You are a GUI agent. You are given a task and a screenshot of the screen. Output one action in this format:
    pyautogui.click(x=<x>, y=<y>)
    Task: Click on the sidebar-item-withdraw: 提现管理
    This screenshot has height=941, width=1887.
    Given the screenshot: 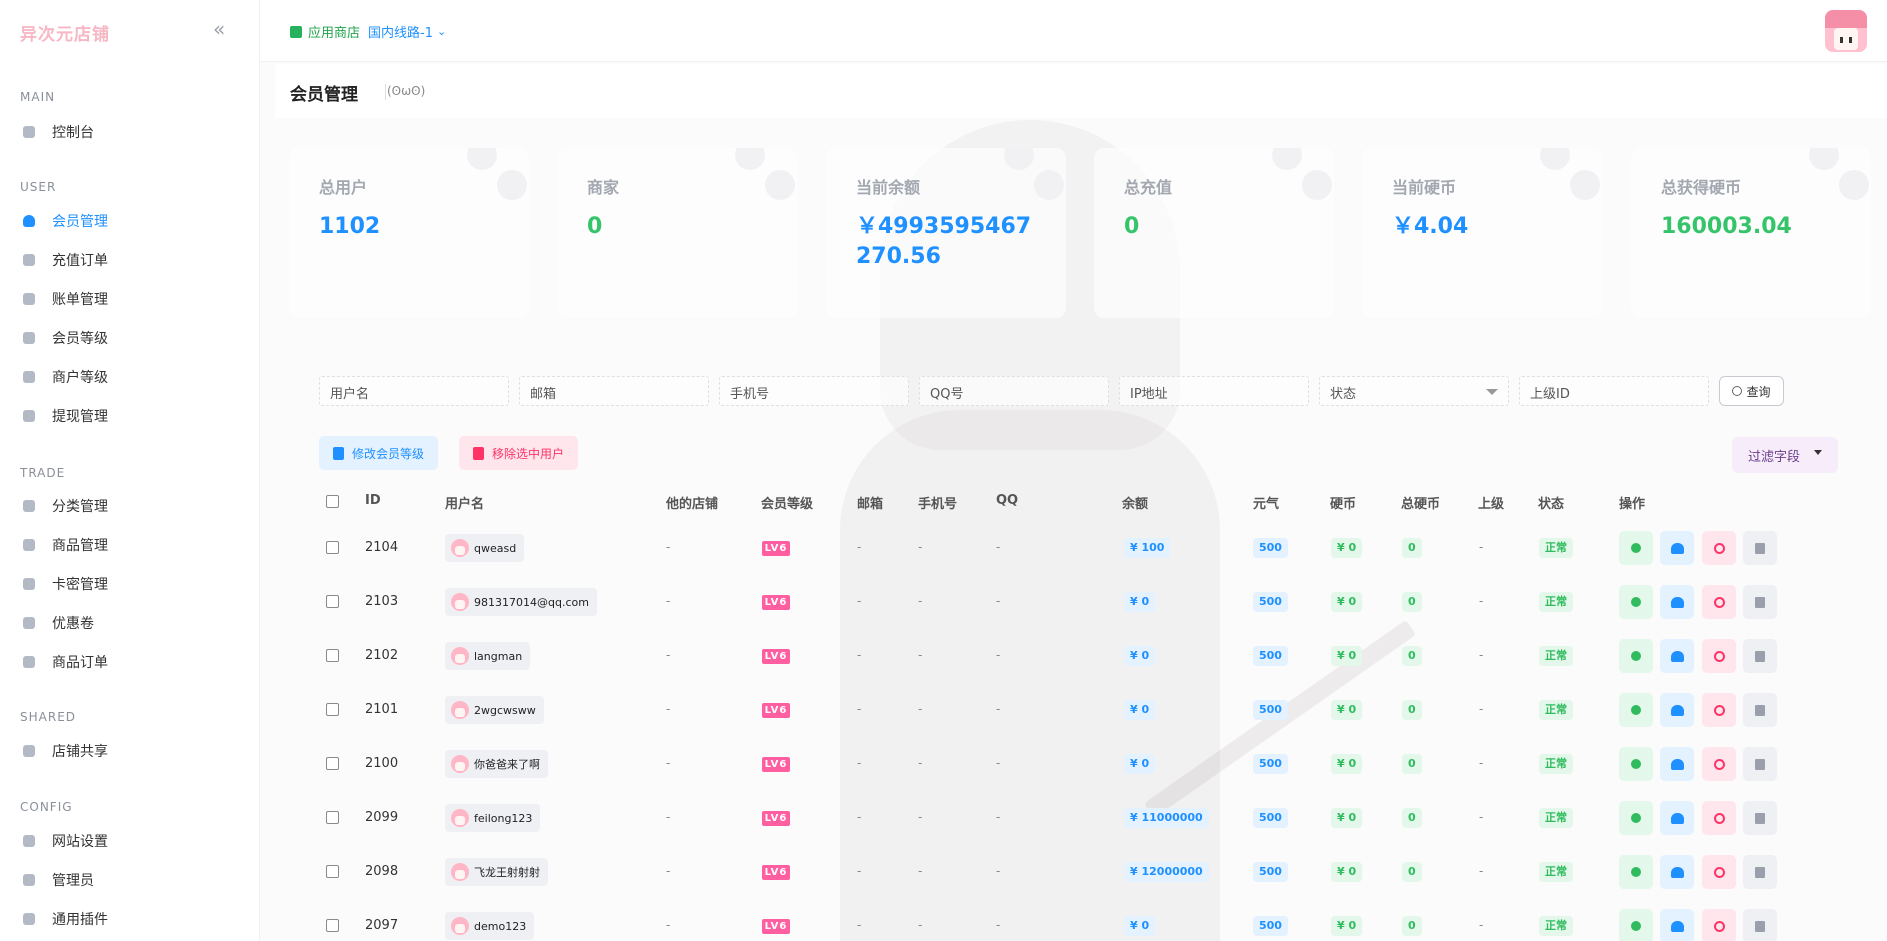 What is the action you would take?
    pyautogui.click(x=130, y=416)
    